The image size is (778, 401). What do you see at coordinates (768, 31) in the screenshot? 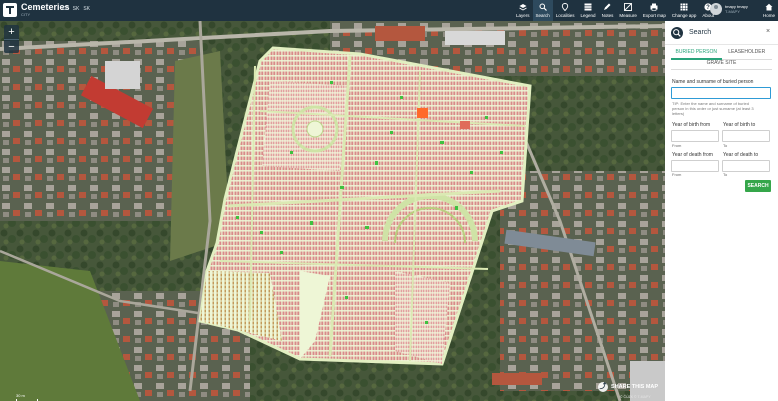
I see `close-icon: ×` at bounding box center [768, 31].